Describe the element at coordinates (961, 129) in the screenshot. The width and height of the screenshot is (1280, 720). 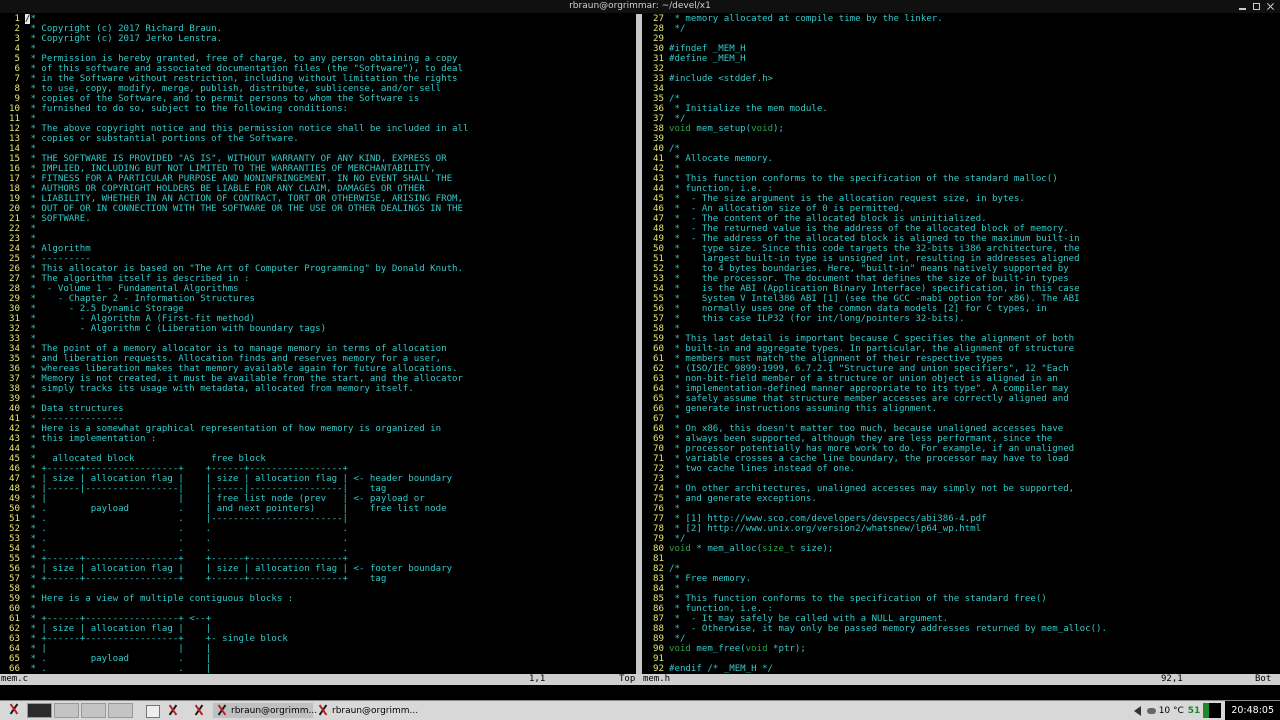
I see `code-line: 38 void mem_setup(void);` at that location.